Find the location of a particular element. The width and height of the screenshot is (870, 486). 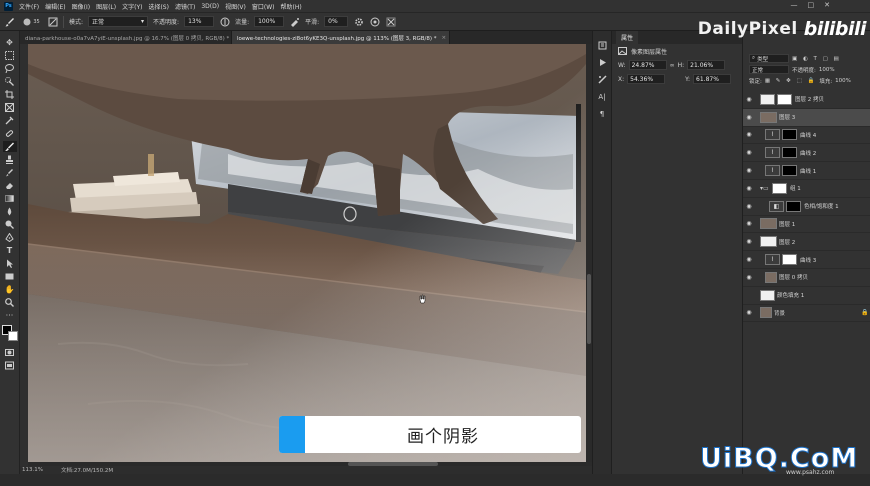

layer-row: ◉ 图层 0 拷贝 is located at coordinates (806, 278).